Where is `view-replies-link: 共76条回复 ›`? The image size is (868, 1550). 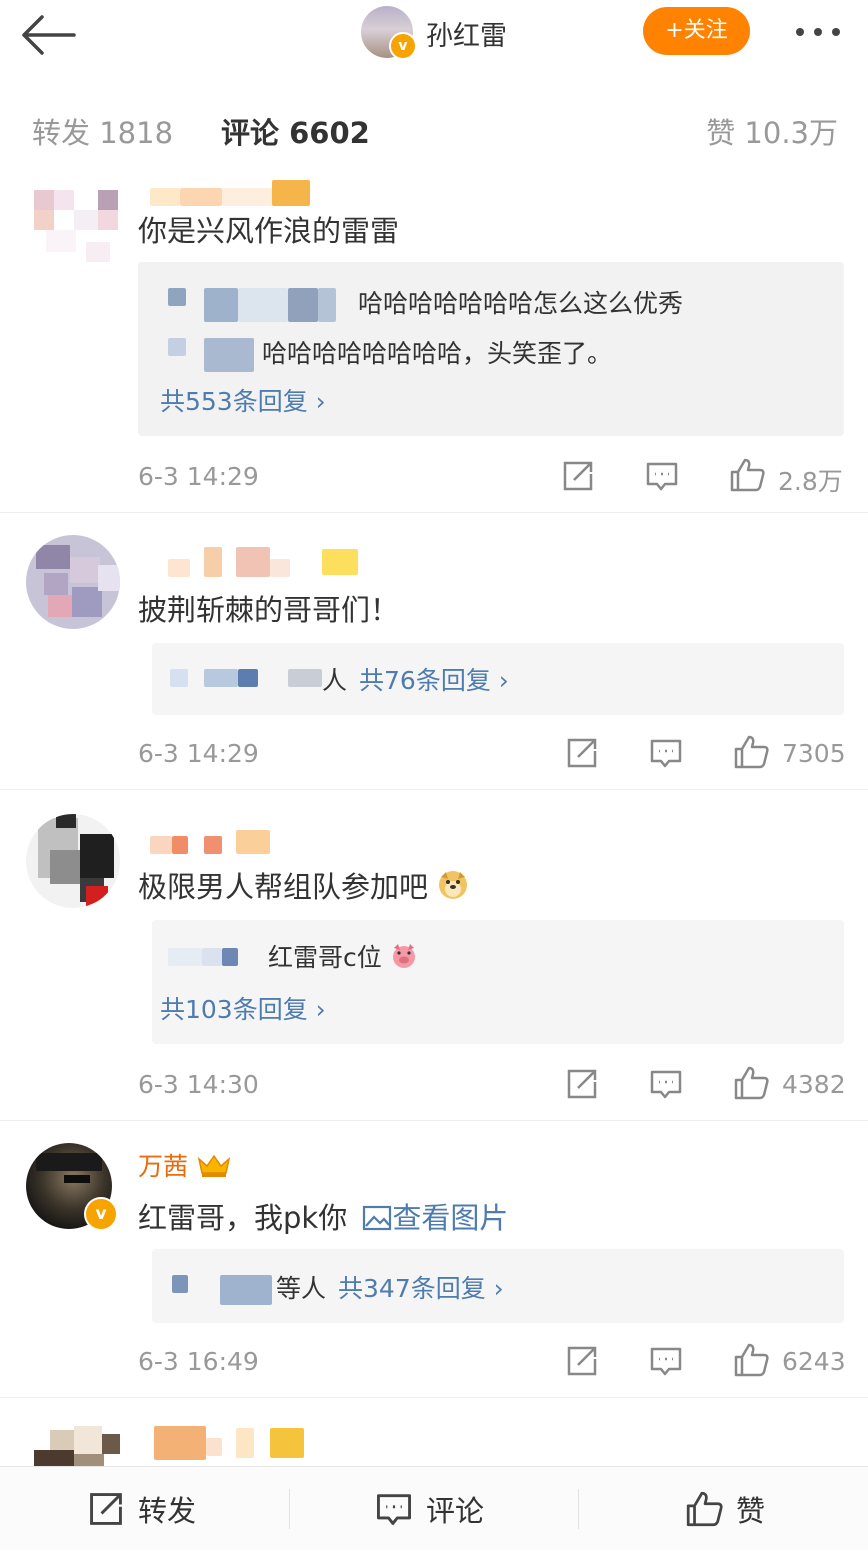 view-replies-link: 共76条回复 › is located at coordinates (434, 680).